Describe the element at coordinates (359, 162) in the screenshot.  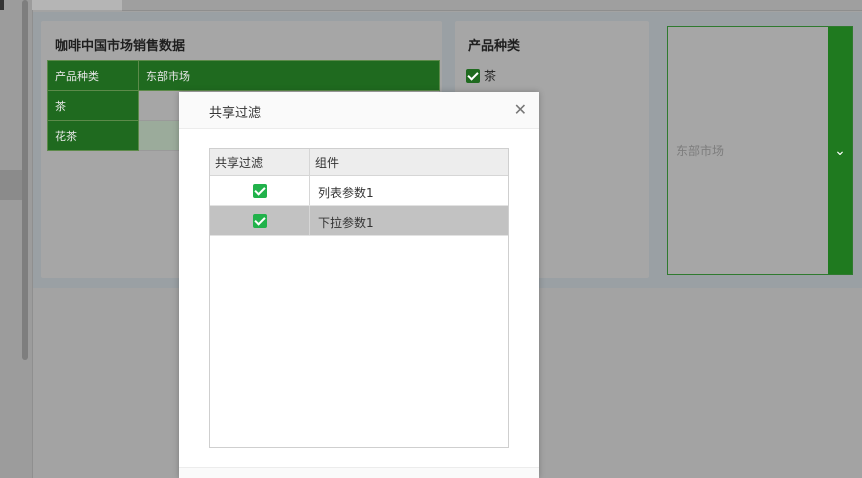
I see `grid-header: 共享过滤 组件` at that location.